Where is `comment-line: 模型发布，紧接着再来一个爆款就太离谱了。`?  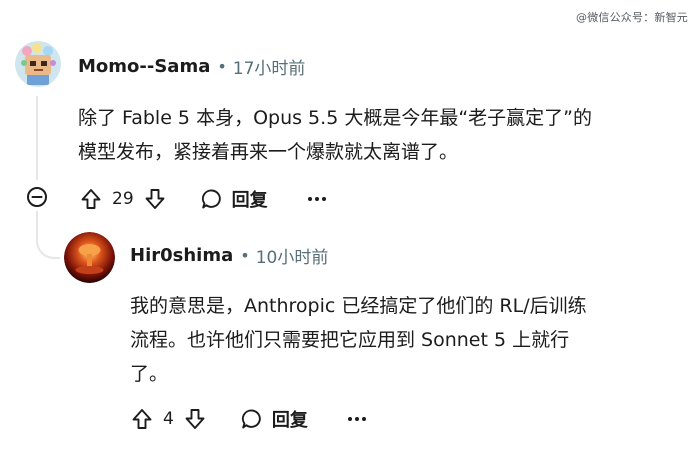 comment-line: 模型发布，紧接着再来一个爆款就太离谱了。 is located at coordinates (268, 152).